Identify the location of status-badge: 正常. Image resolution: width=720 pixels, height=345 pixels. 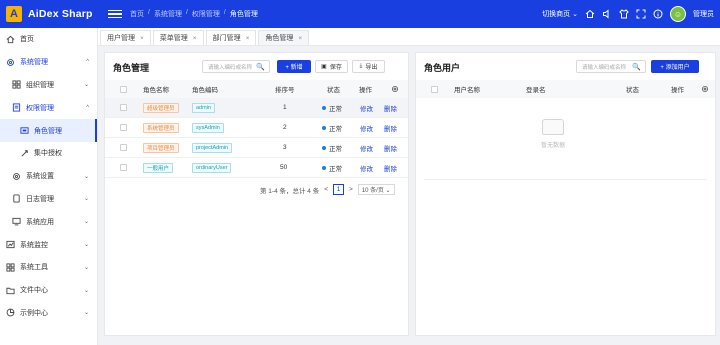
(332, 168).